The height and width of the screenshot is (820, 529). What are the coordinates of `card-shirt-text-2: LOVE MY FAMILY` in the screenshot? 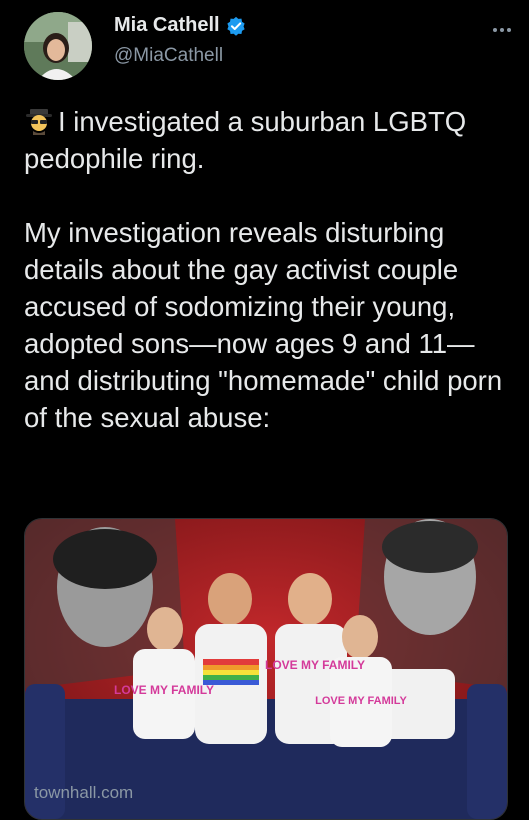 It's located at (315, 665).